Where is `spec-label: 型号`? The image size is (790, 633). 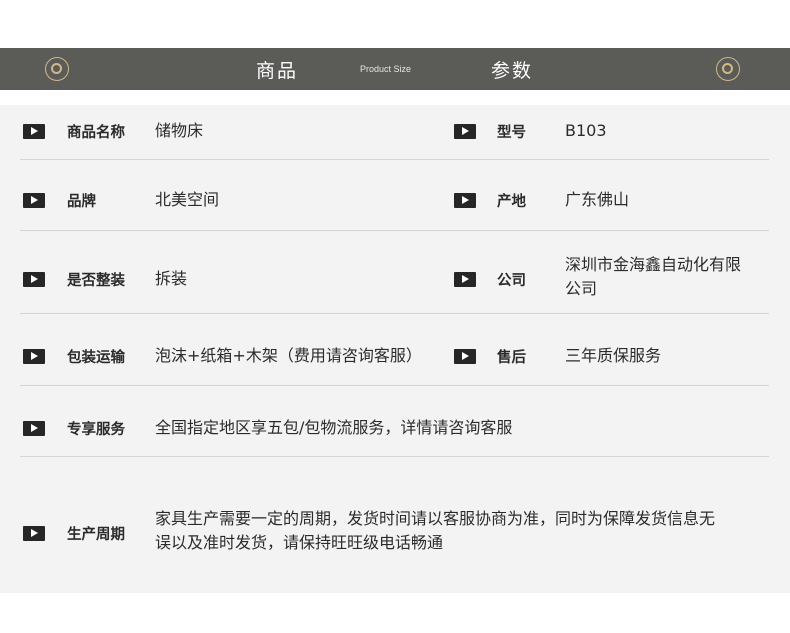
spec-label: 型号 is located at coordinates (511, 133).